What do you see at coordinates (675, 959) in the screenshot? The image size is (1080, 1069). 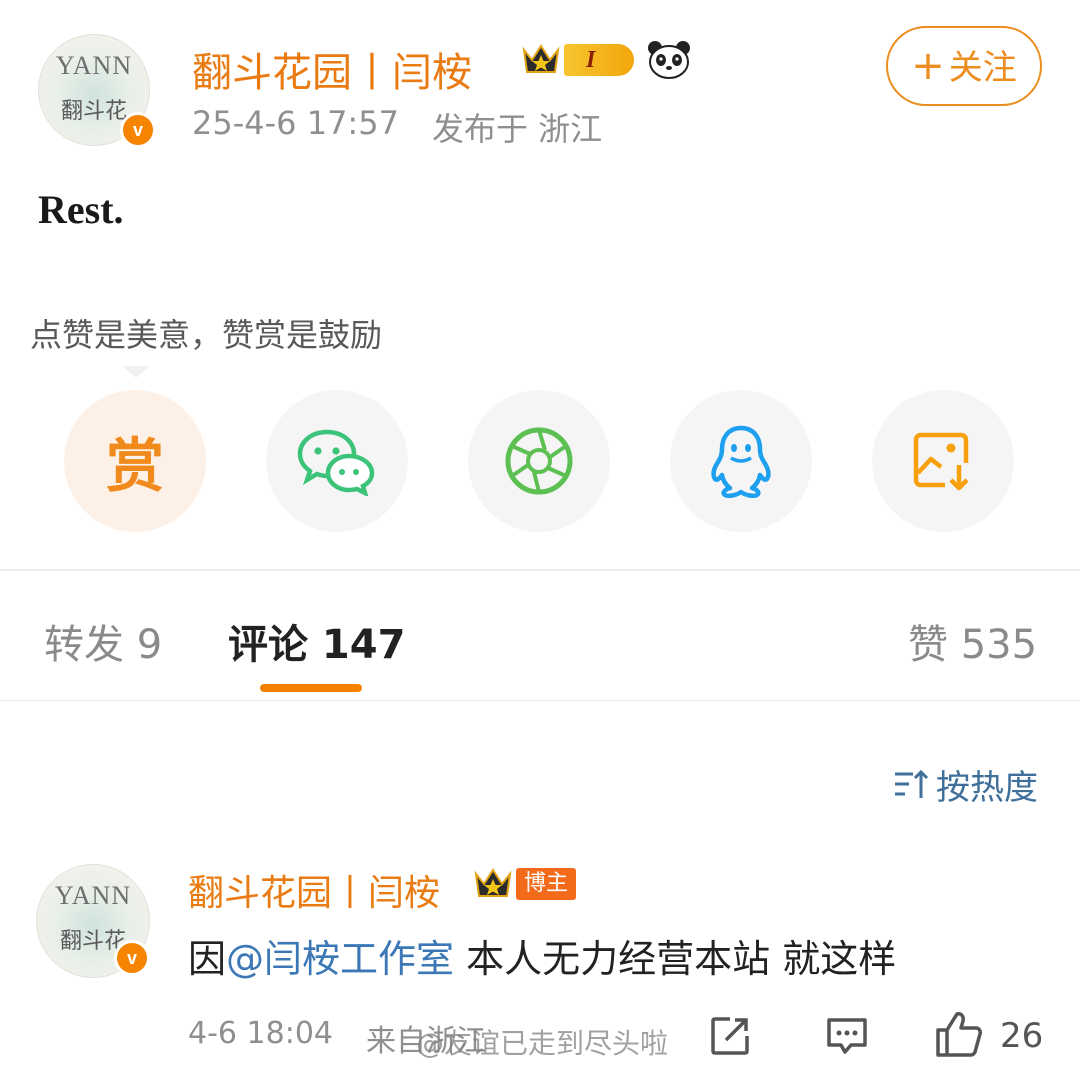 I see `comment-text-suffix: 本人无力经营本站 就这样` at bounding box center [675, 959].